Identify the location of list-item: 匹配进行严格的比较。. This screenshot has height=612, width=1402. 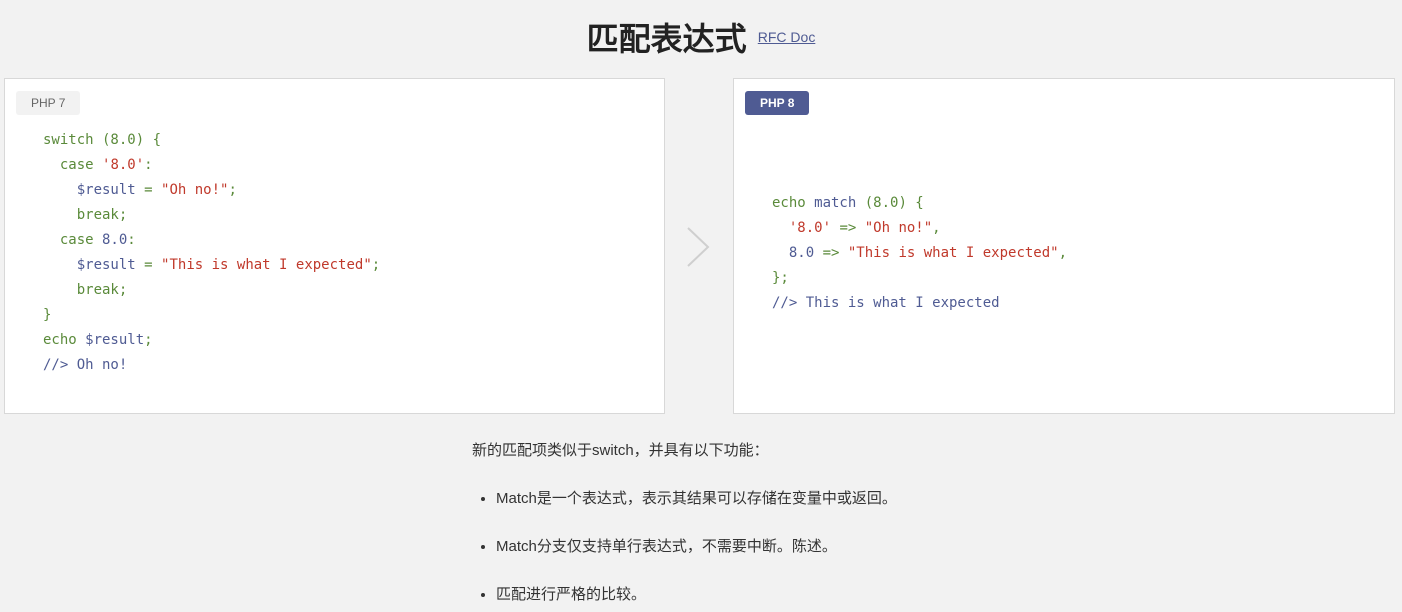
(734, 595).